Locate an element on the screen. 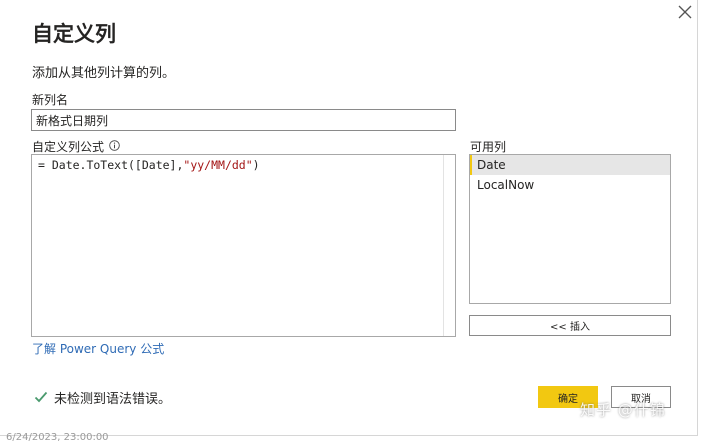 This screenshot has height=441, width=705. formula-prefix: = Date.ToText([Date], is located at coordinates (111, 165).